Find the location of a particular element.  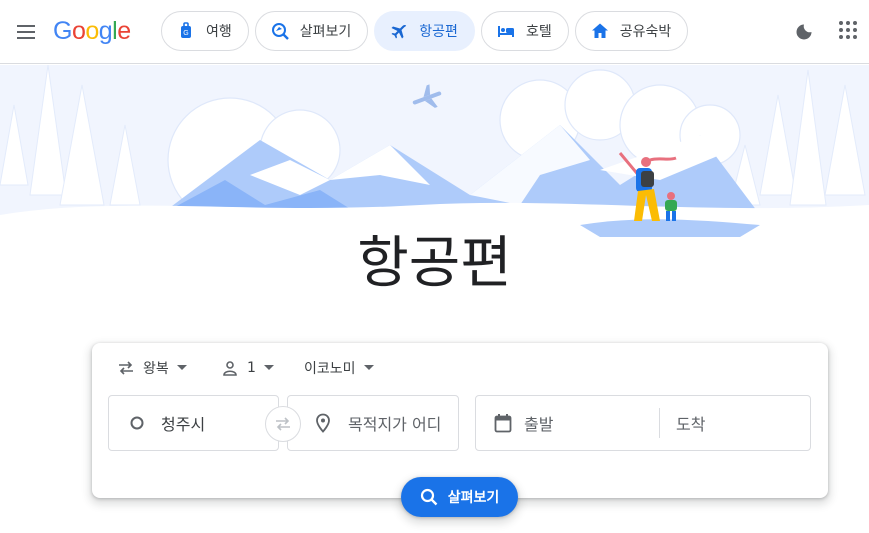

dark-mode-moon-icon is located at coordinates (804, 32).